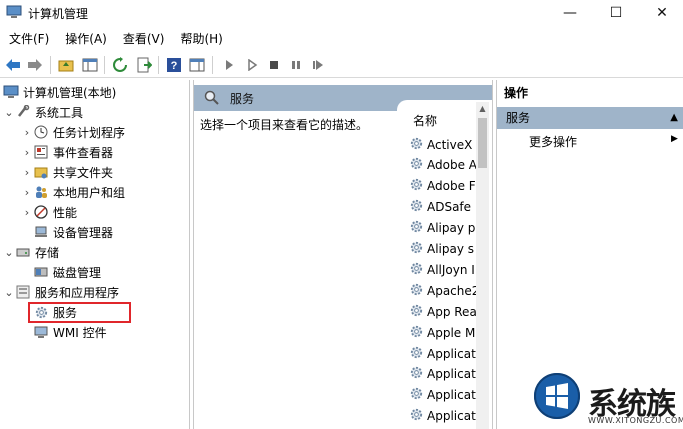 Image resolution: width=683 pixels, height=429 pixels. What do you see at coordinates (13, 65) in the screenshot?
I see `back-arrow-icon` at bounding box center [13, 65].